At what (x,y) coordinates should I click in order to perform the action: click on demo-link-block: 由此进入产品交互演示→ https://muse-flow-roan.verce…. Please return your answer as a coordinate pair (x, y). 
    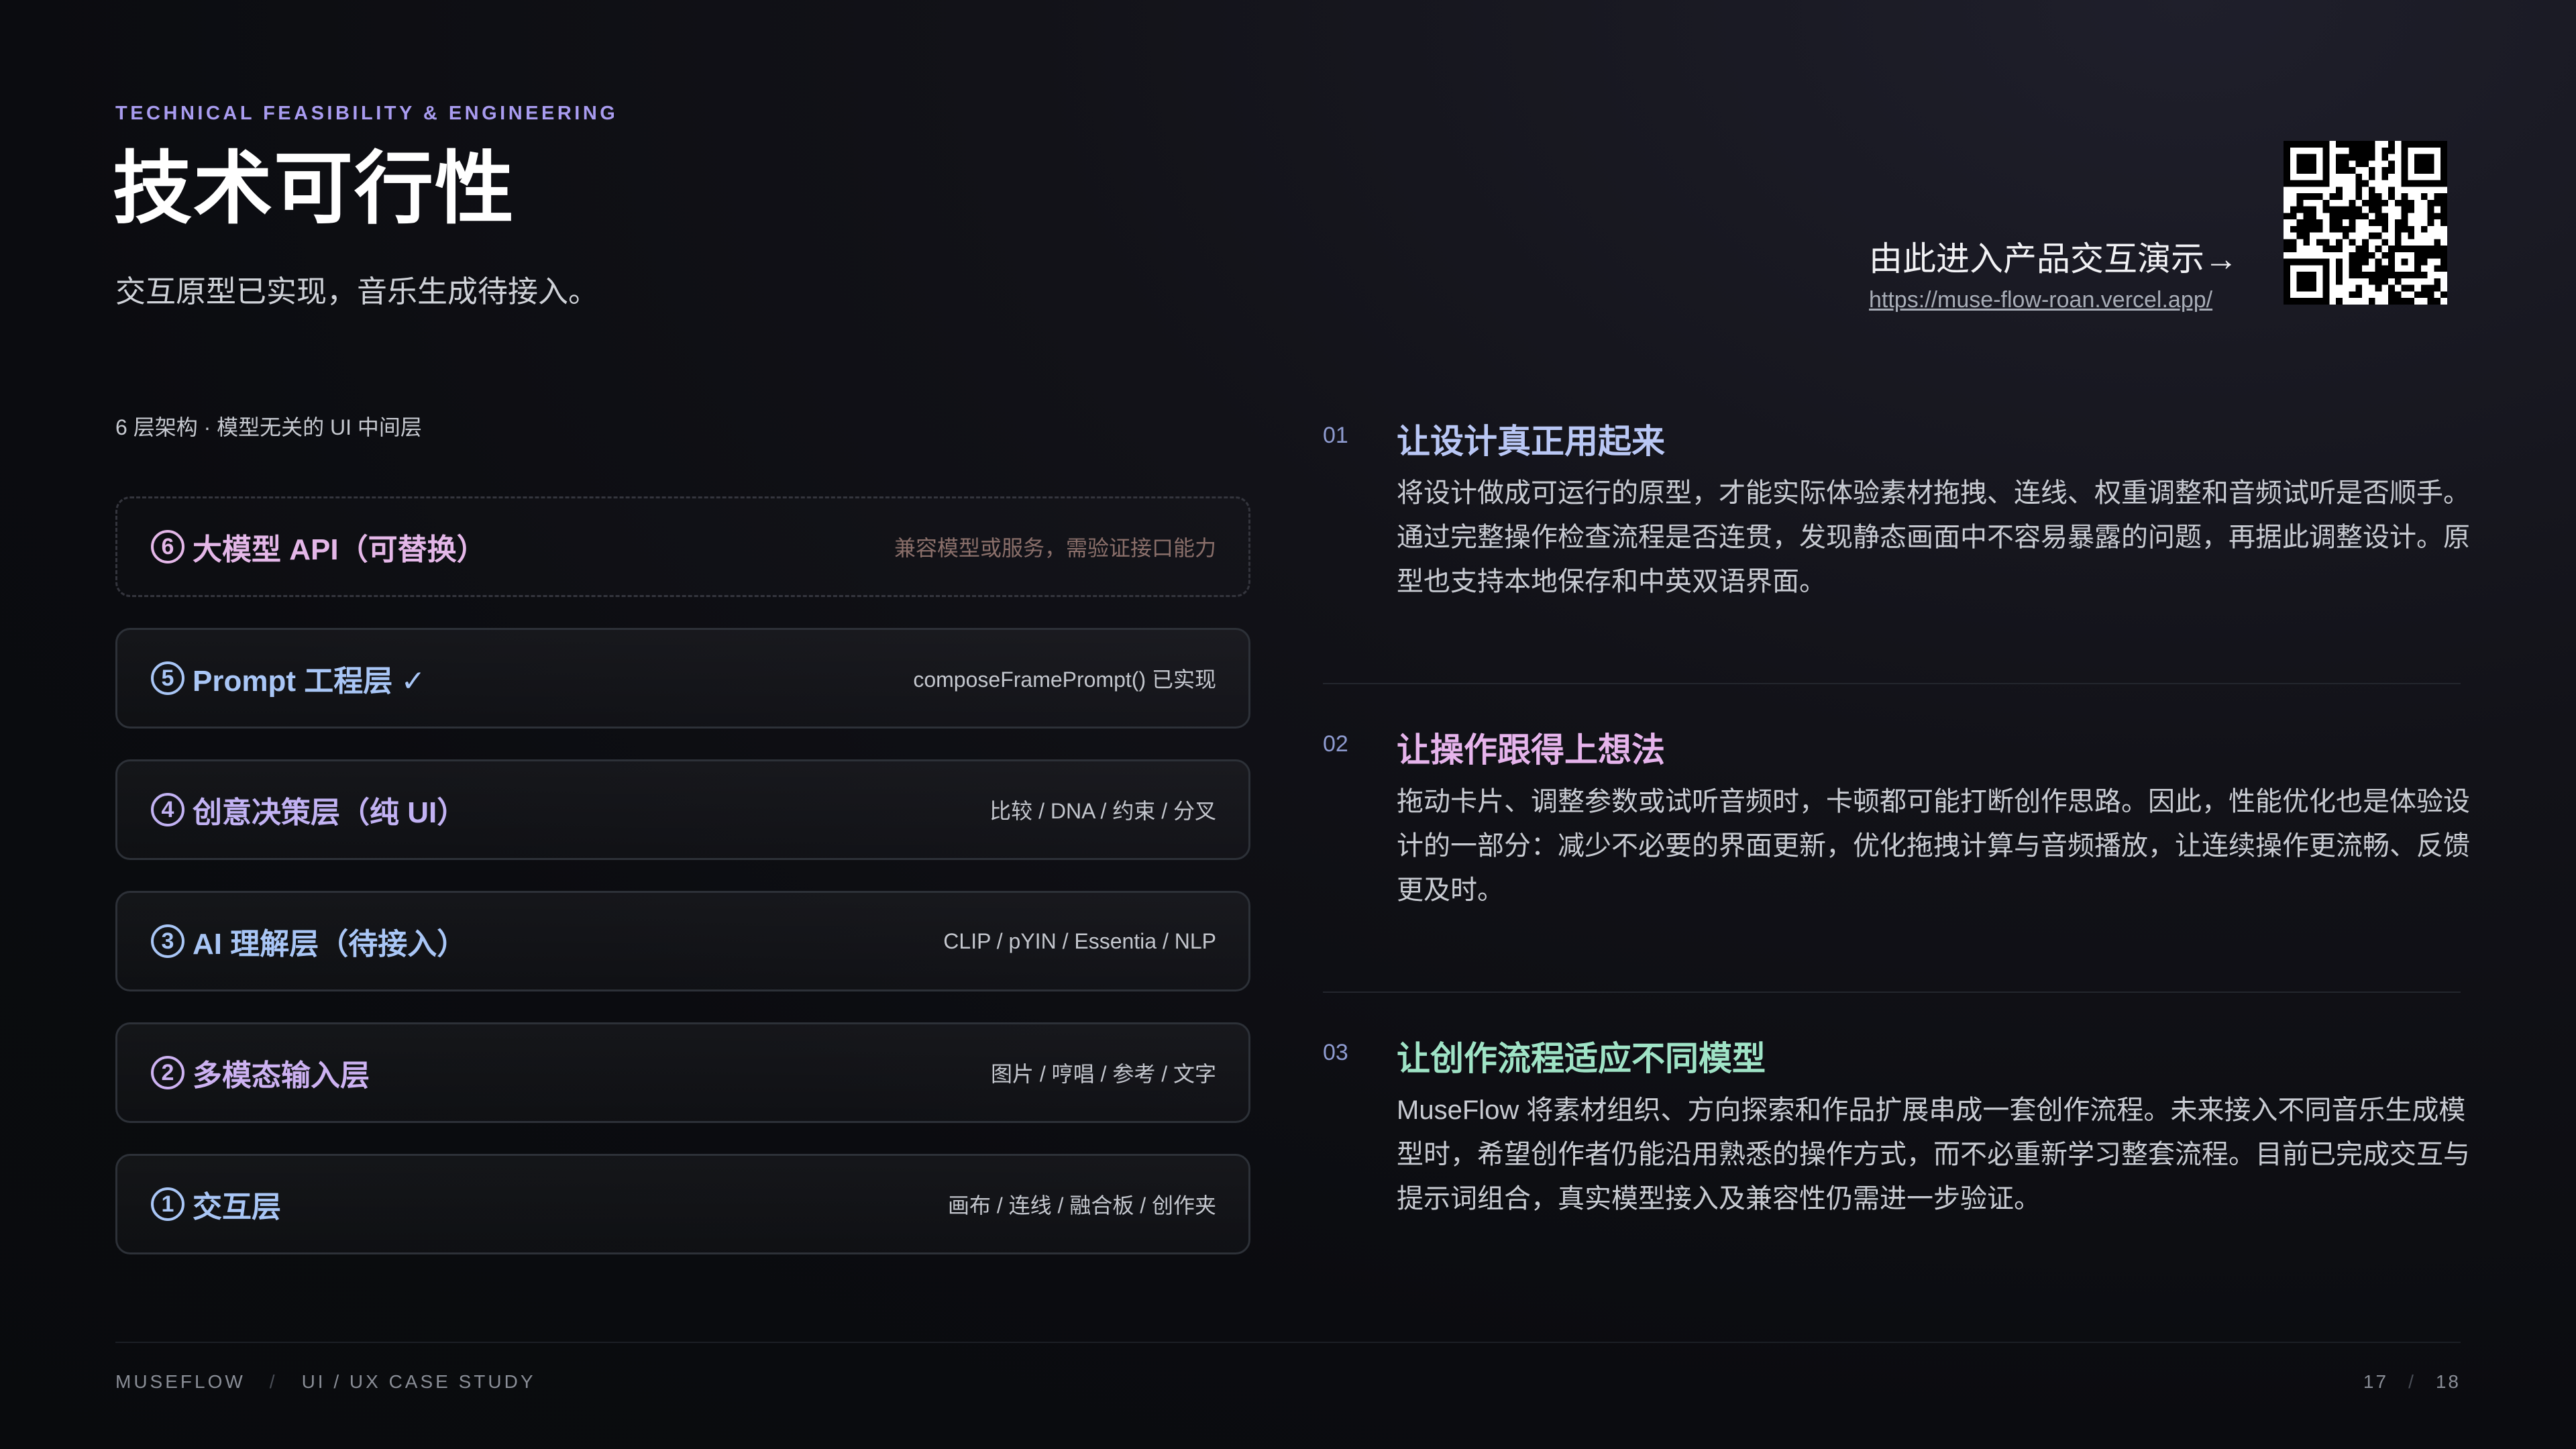
    Looking at the image, I should click on (2053, 272).